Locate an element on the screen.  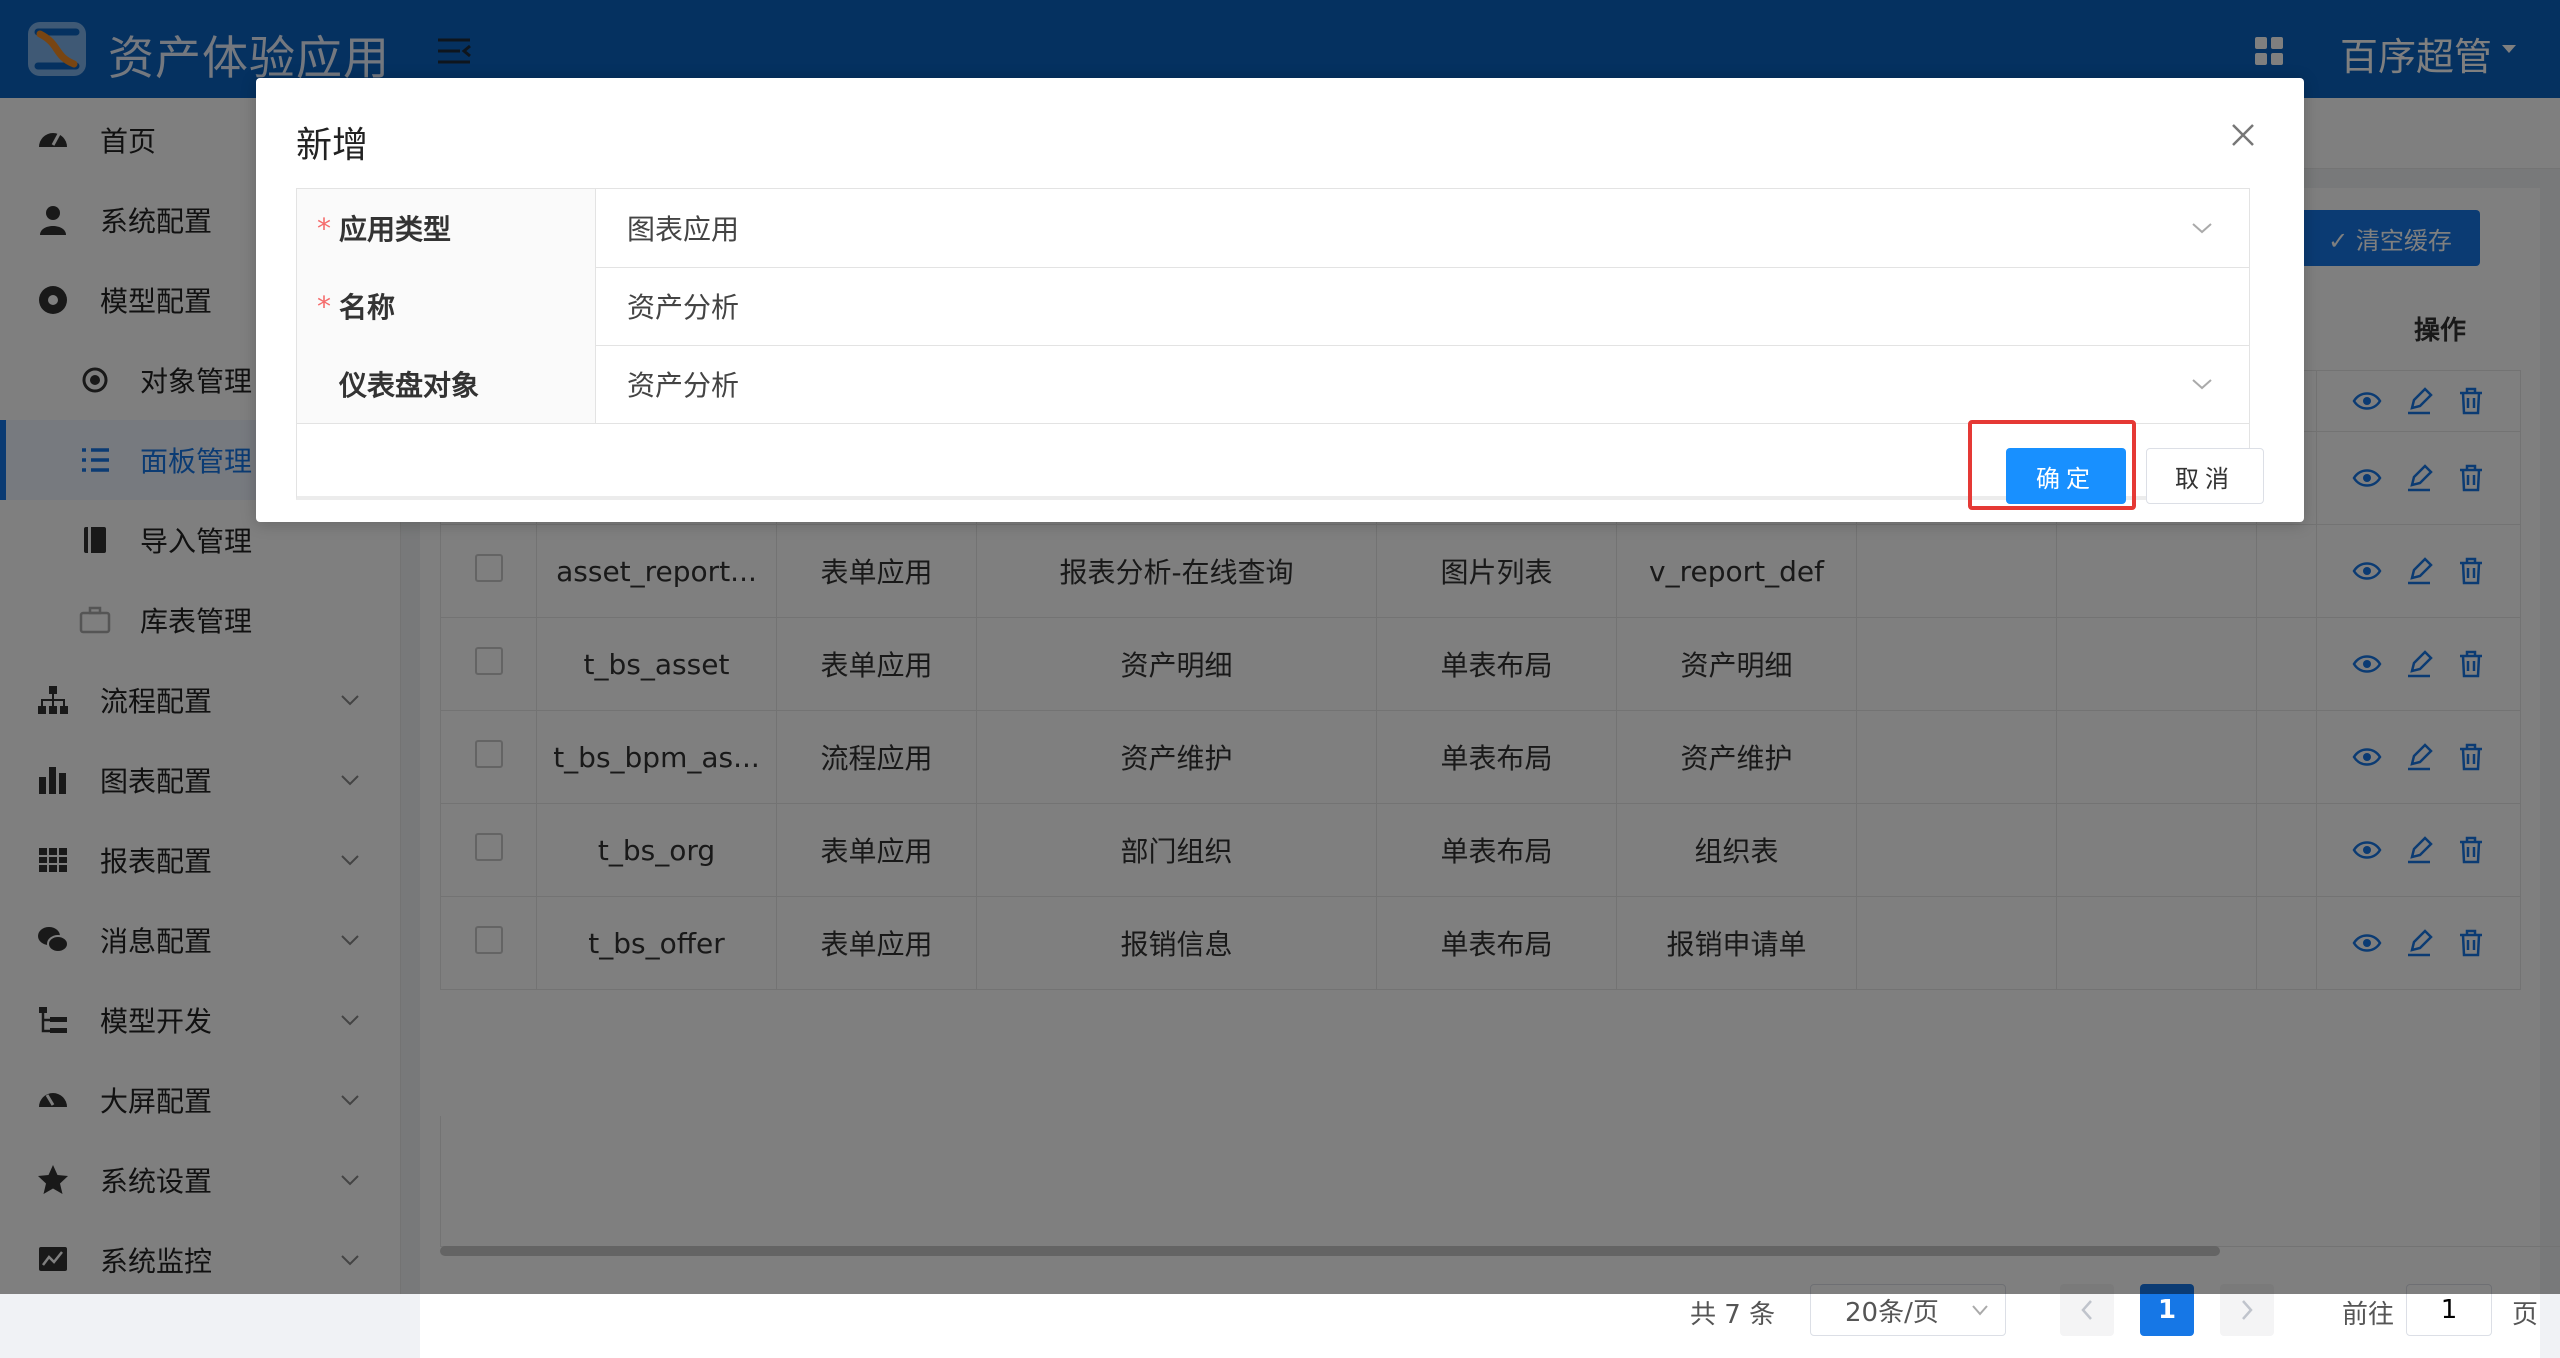
cancel-button: 取消 is located at coordinates (2205, 476).